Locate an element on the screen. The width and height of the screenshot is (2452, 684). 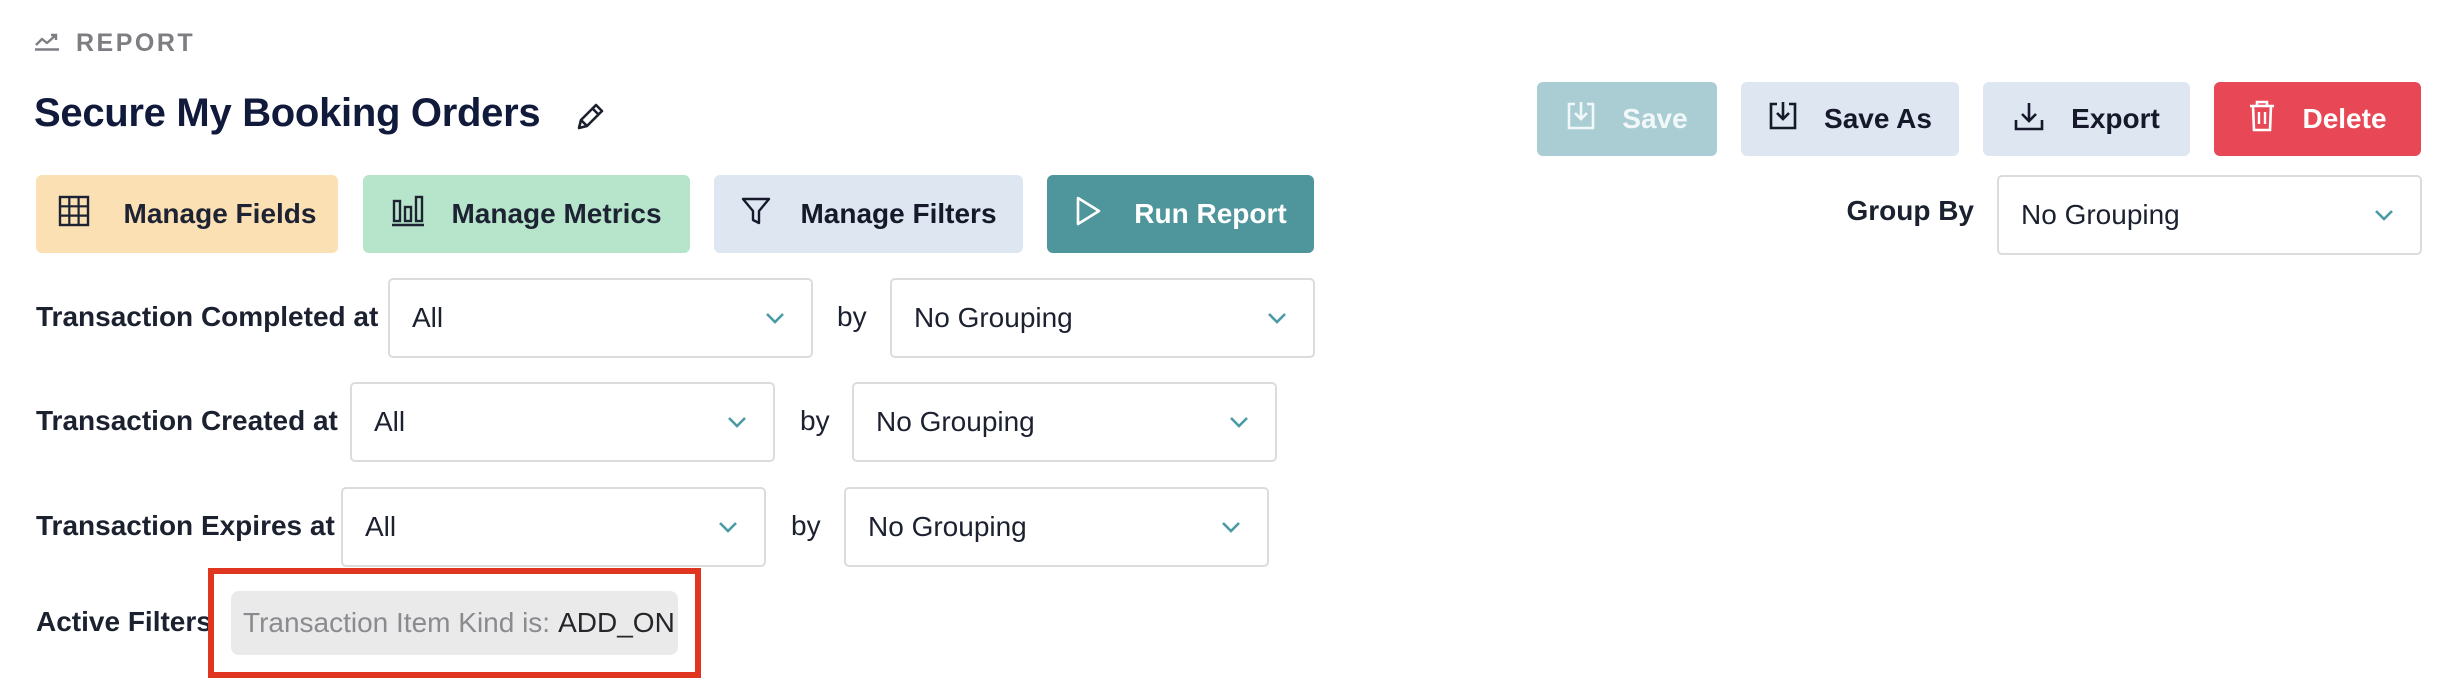
bar-chart-icon is located at coordinates (408, 214).